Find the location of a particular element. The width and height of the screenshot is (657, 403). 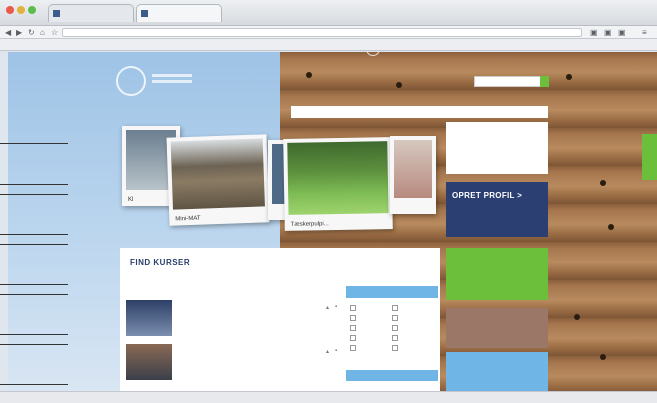

photo-card: Mini-MAT is located at coordinates (218, 180).